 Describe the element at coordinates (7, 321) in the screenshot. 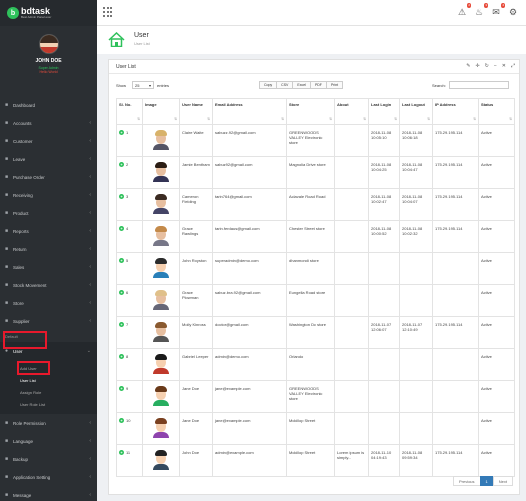

I see `supplier-icon: ■` at that location.